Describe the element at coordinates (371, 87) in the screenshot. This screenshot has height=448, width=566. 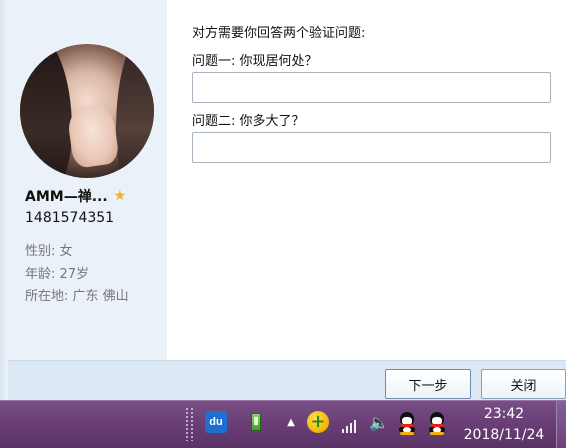
I see `question1-answer-input` at that location.